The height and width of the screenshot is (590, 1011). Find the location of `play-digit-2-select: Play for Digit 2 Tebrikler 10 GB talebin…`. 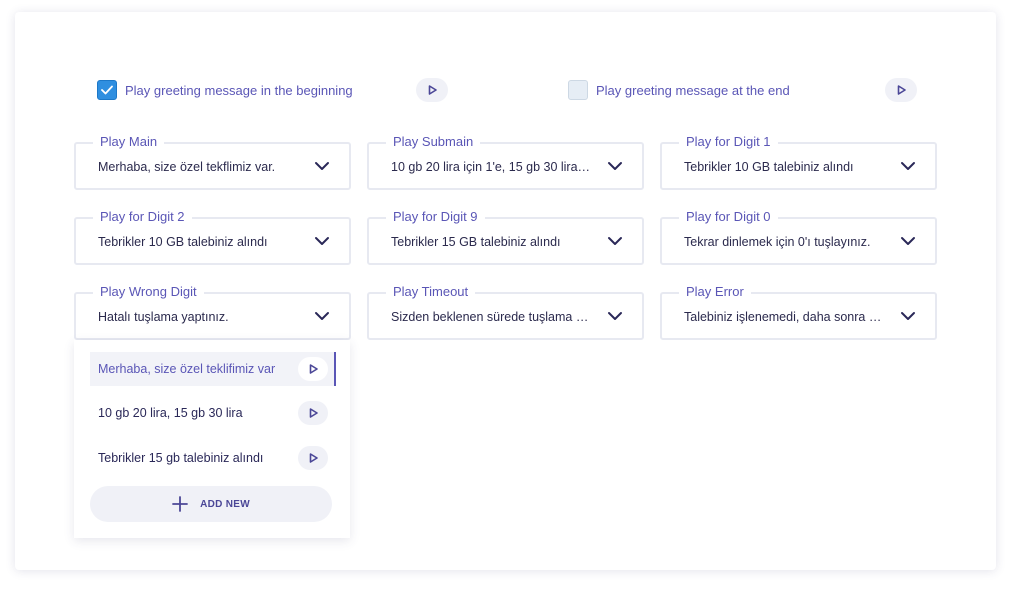

play-digit-2-select: Play for Digit 2 Tebrikler 10 GB talebin… is located at coordinates (212, 237).